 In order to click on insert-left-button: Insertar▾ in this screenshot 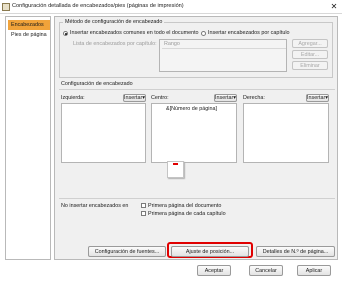, I will do `click(134, 98)`.